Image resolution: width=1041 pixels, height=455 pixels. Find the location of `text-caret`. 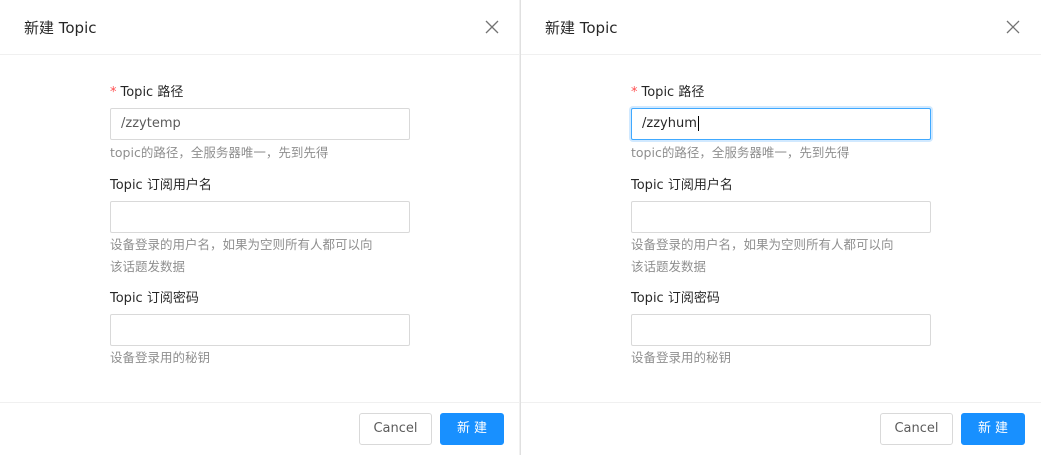

text-caret is located at coordinates (698, 123).